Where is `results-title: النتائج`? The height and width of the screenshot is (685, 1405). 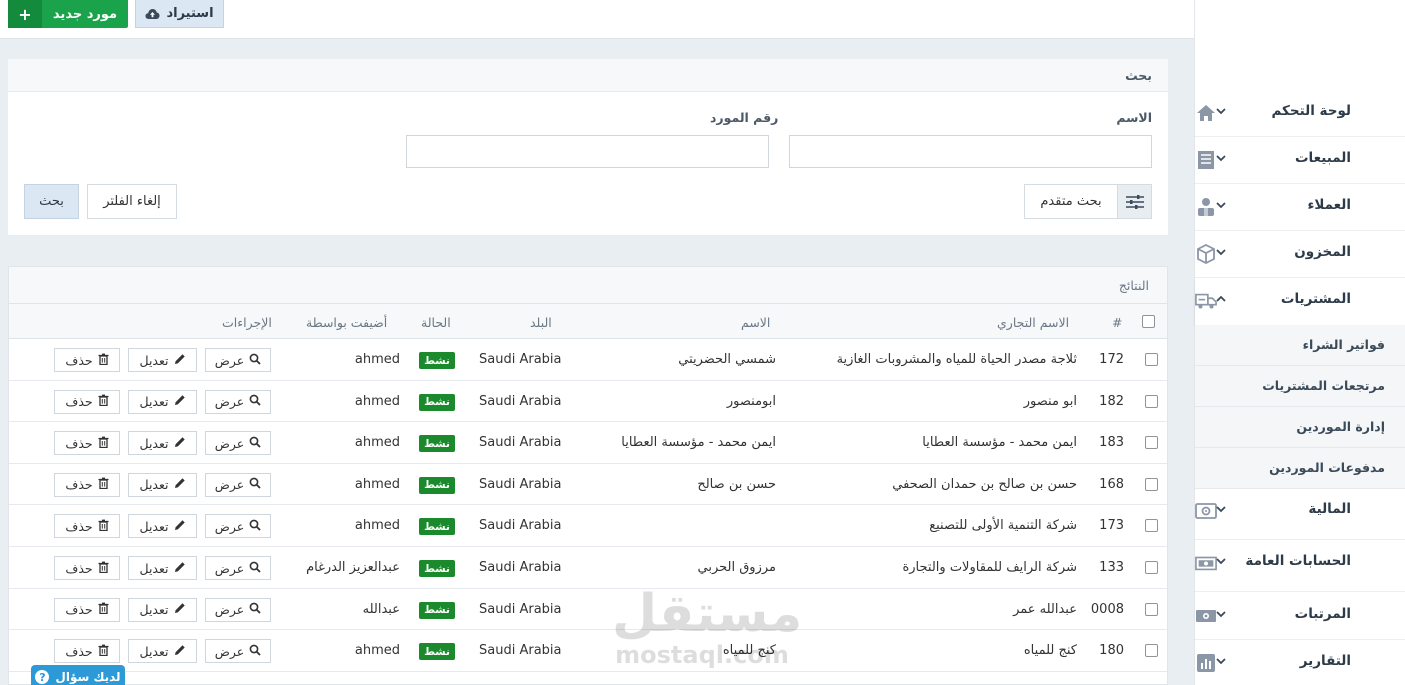 results-title: النتائج is located at coordinates (1133, 285).